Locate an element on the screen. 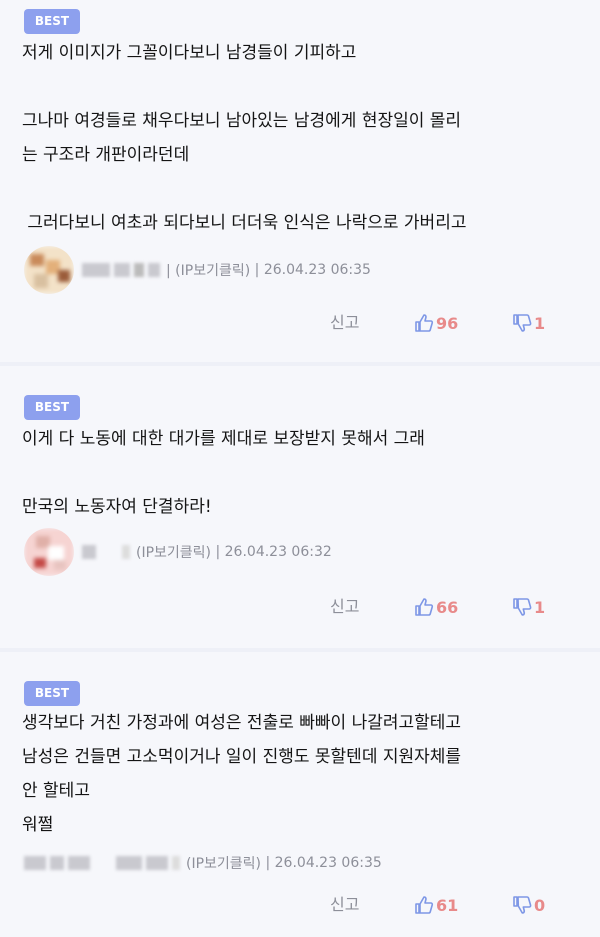  comment-meta: (IP보기클릭) | 26.04.23 06:32 is located at coordinates (178, 552).